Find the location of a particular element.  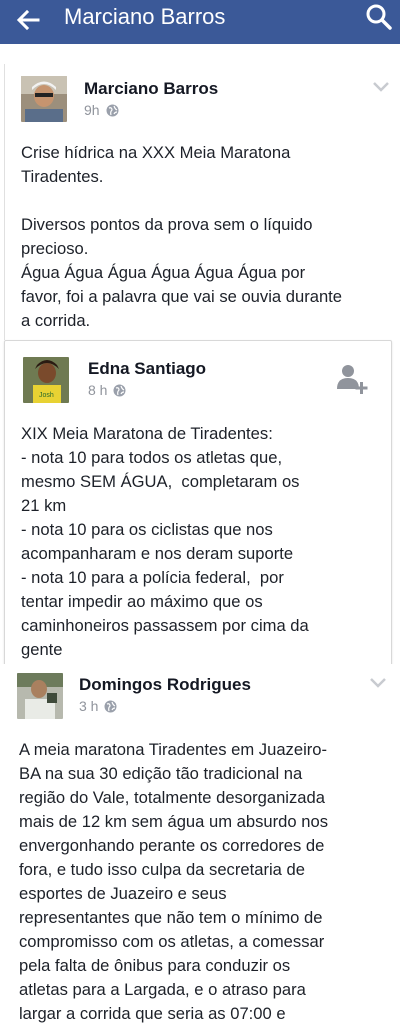

author-name: Domingos Rodrigues is located at coordinates (165, 685).